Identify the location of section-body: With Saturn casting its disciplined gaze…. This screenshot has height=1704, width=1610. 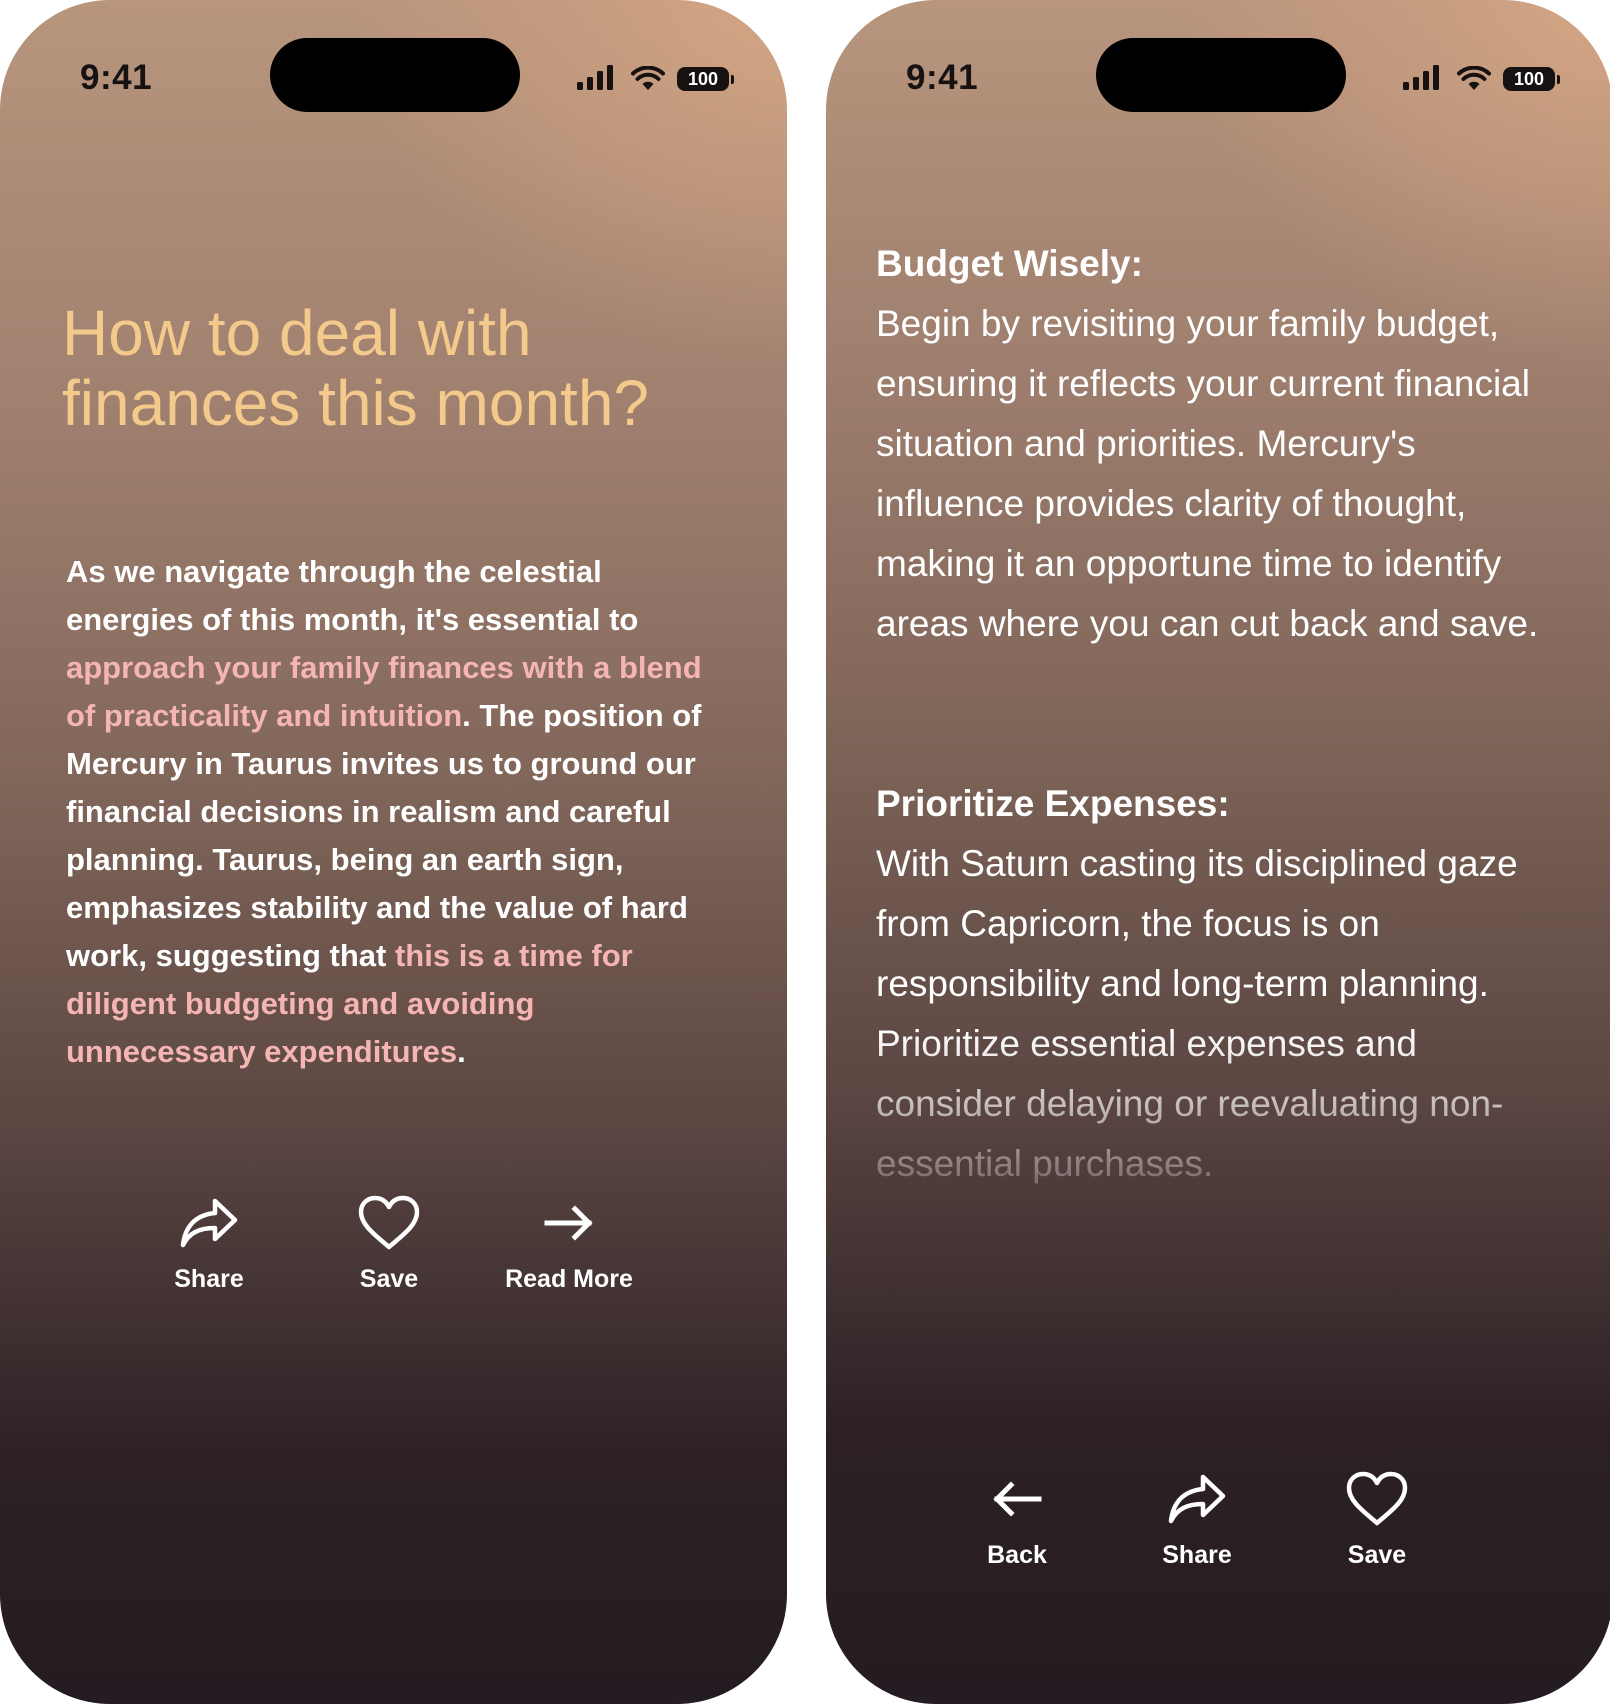
(1197, 1013).